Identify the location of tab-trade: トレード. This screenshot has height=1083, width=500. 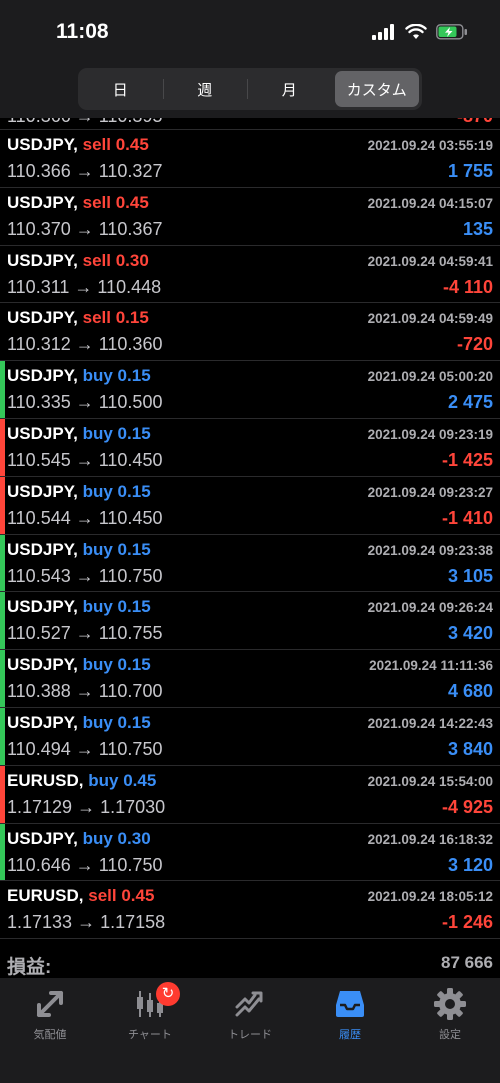
(250, 1014).